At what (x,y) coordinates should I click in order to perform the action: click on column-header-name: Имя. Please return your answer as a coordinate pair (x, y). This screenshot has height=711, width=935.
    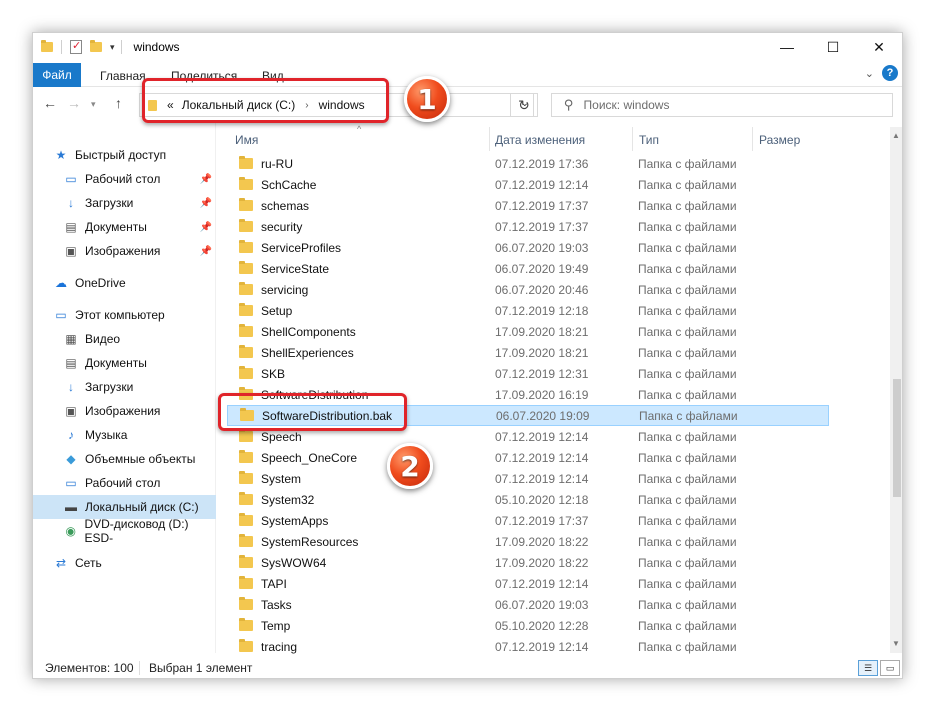
    Looking at the image, I should click on (246, 140).